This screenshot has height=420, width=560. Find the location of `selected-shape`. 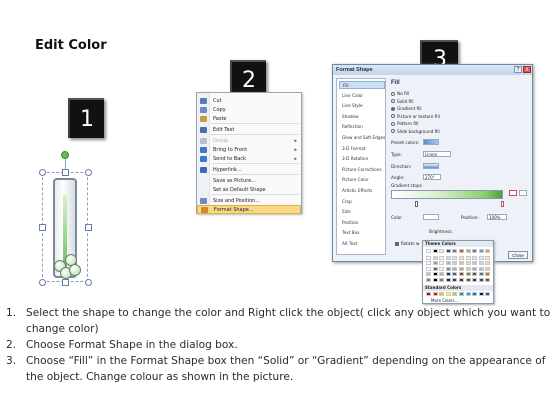

selected-shape is located at coordinates (65, 220).